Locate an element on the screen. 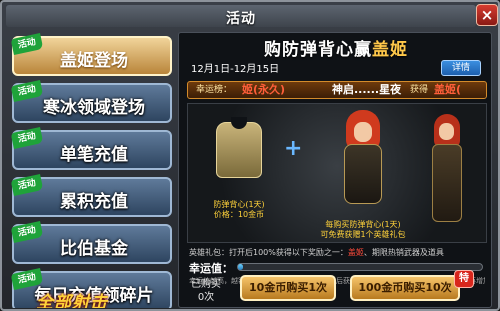 The height and width of the screenshot is (311, 500). sidebar-item-single-recharge: 活动 单笔充值 is located at coordinates (91, 148).